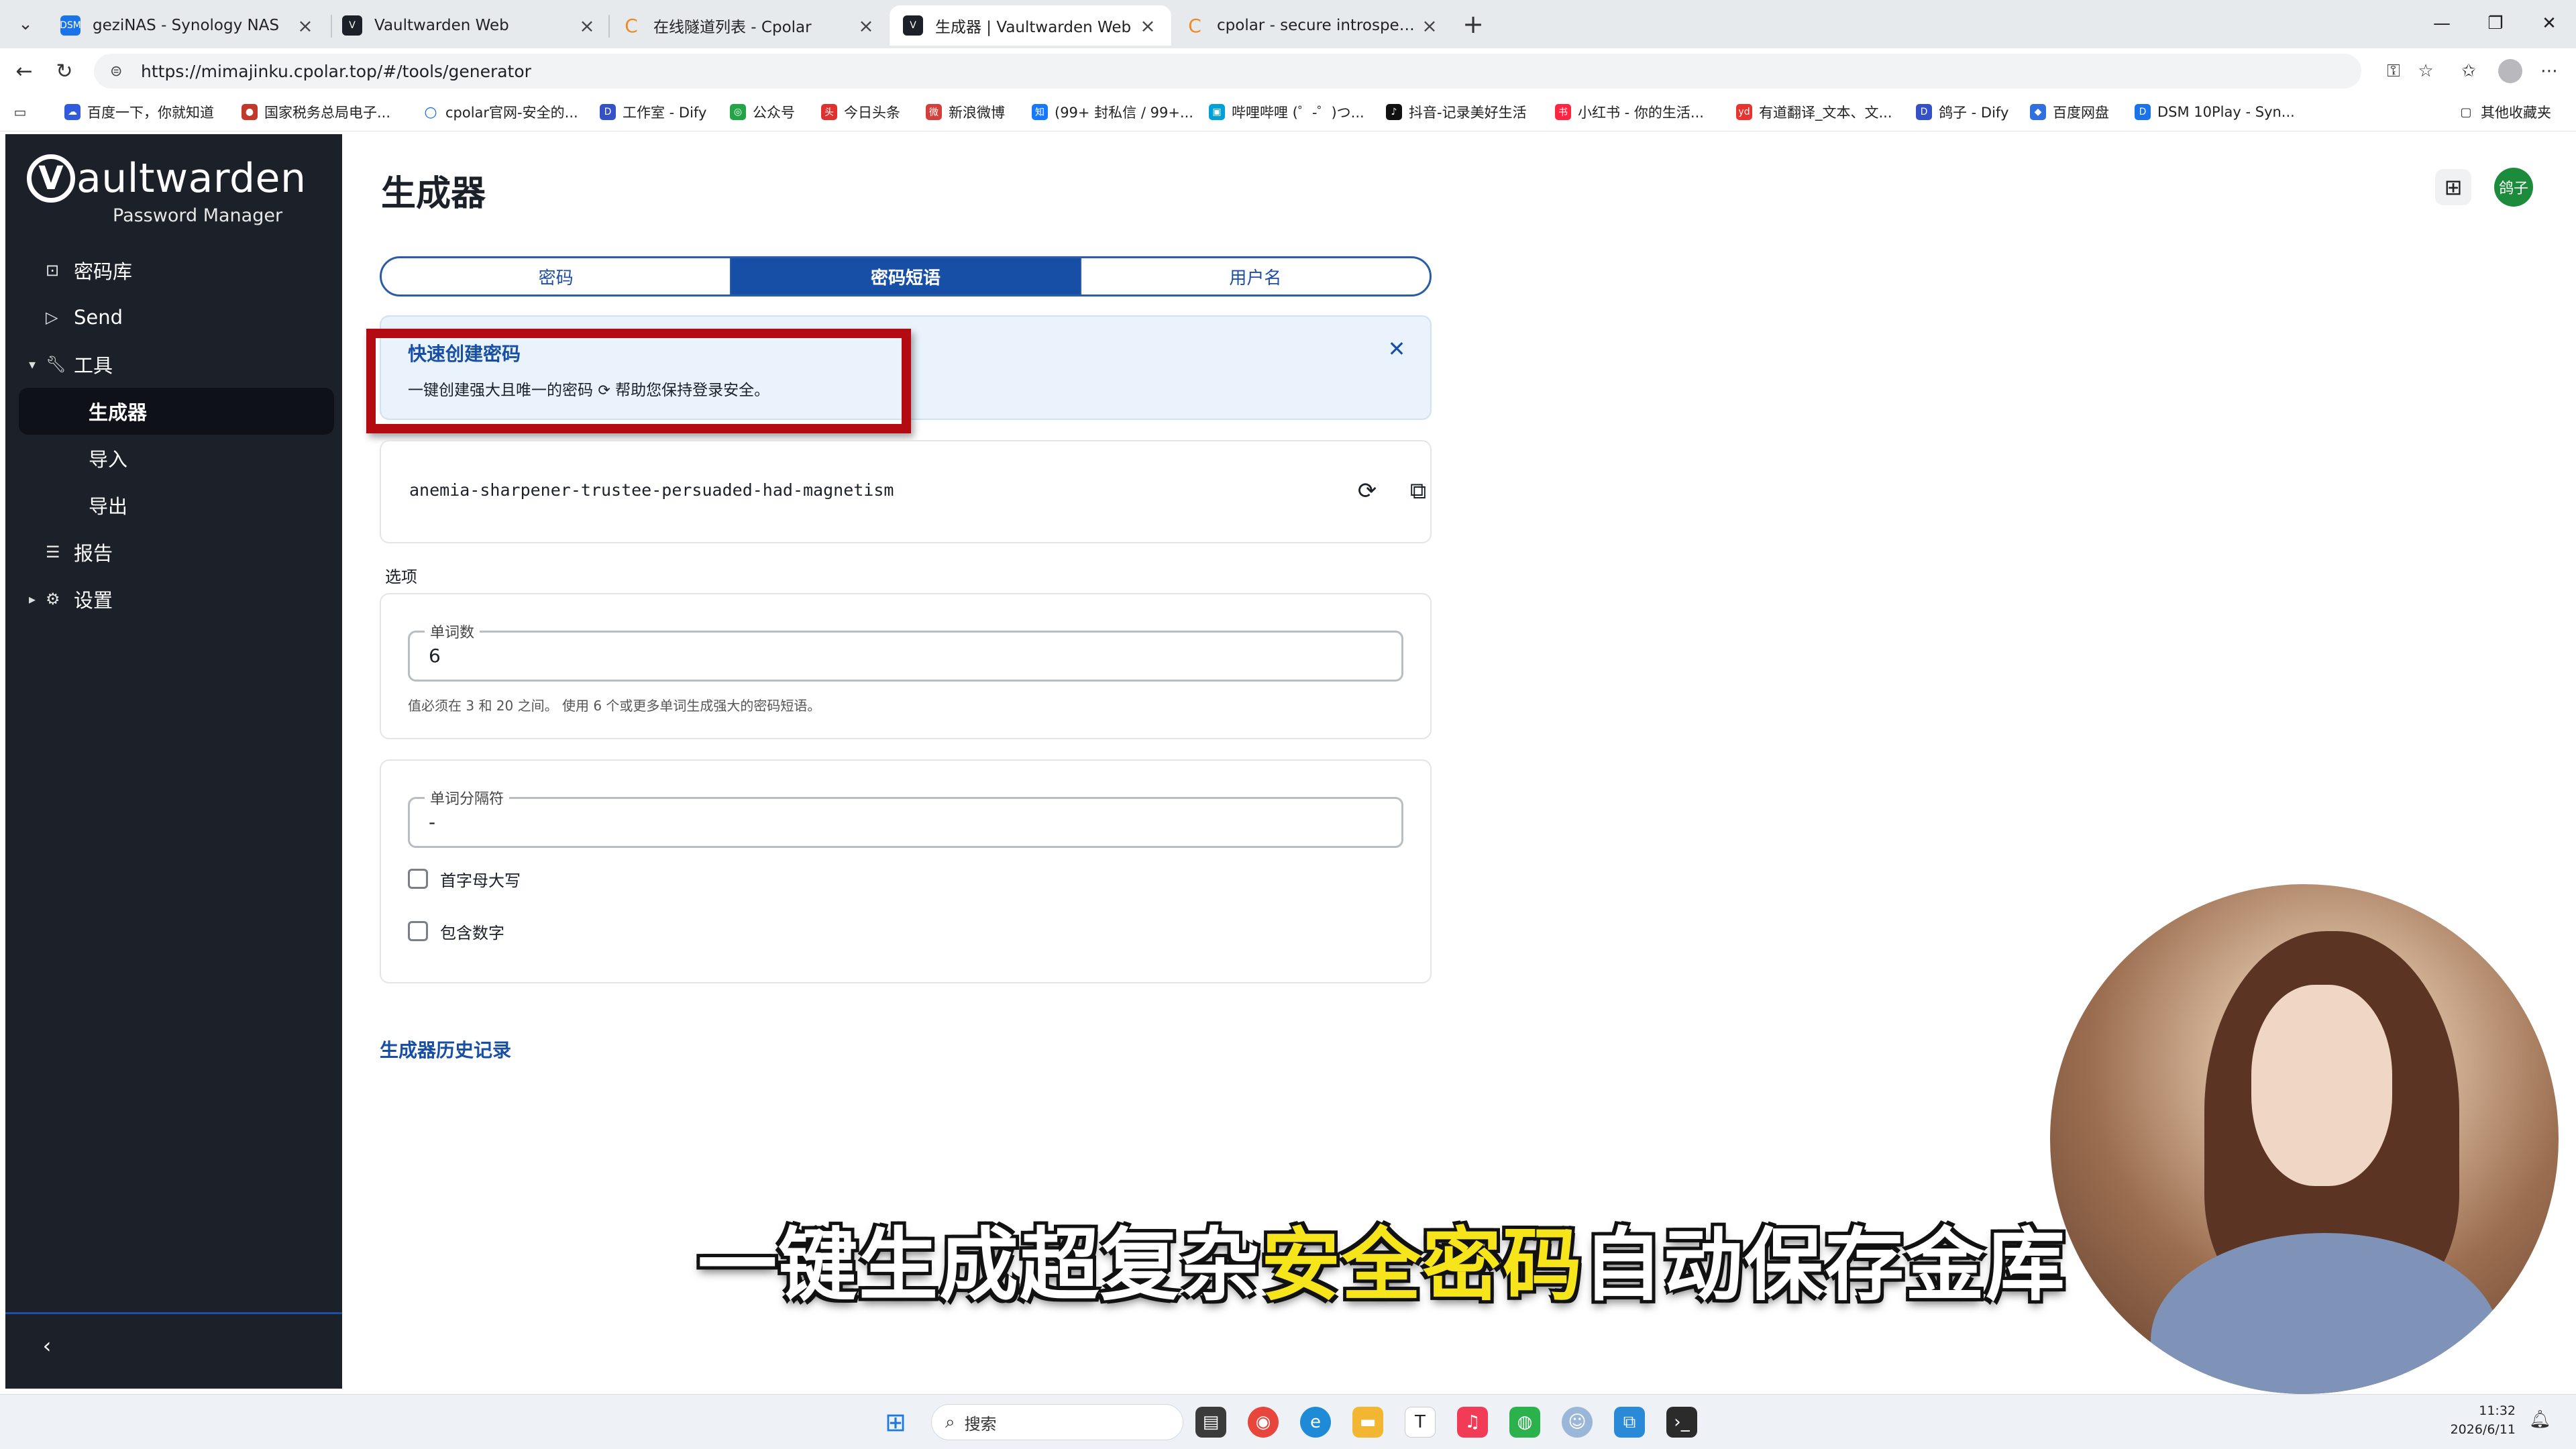  What do you see at coordinates (895, 1422) in the screenshot?
I see `windows-start-icon: ⊞` at bounding box center [895, 1422].